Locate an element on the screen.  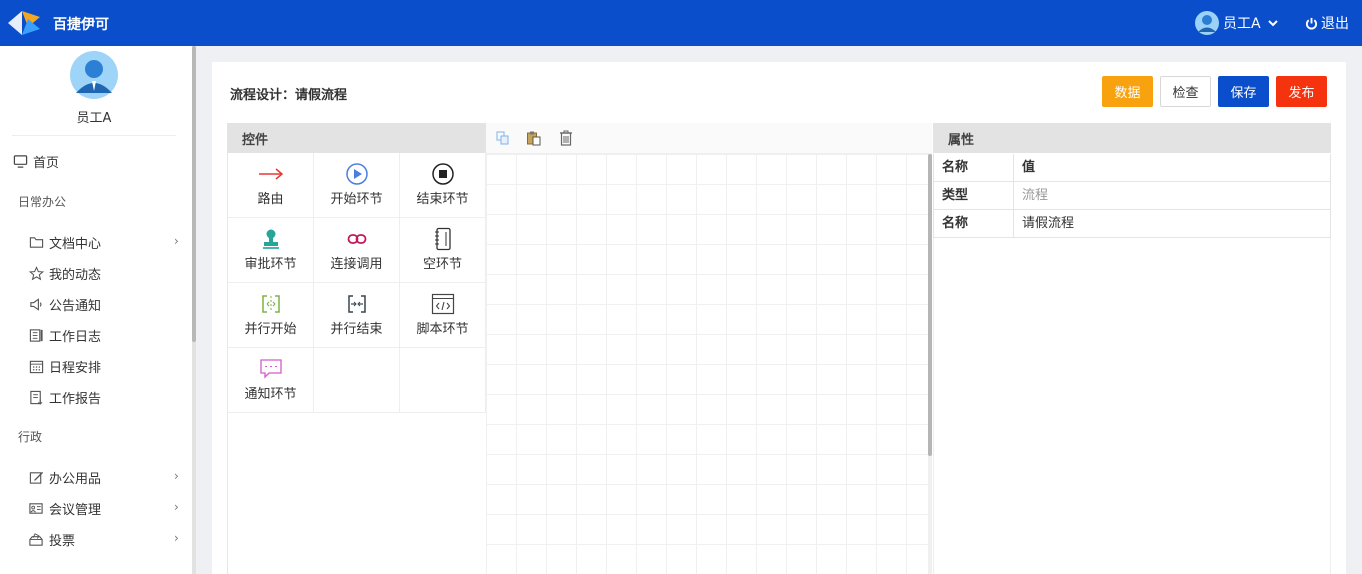
controls-header: 控件 is located at coordinates (356, 138).